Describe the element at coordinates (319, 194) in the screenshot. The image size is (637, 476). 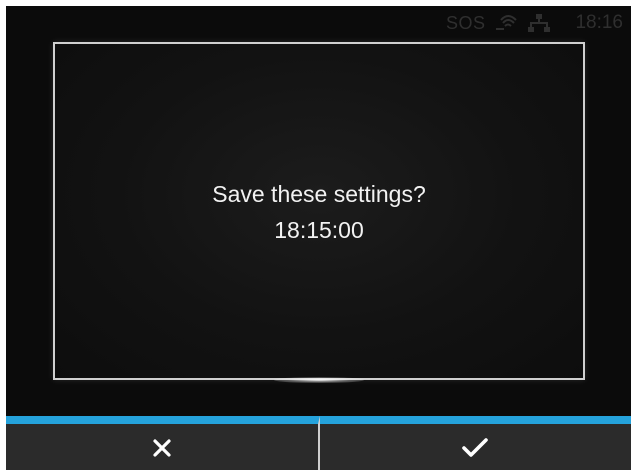
I see `dialog-message: Save these settings?` at that location.